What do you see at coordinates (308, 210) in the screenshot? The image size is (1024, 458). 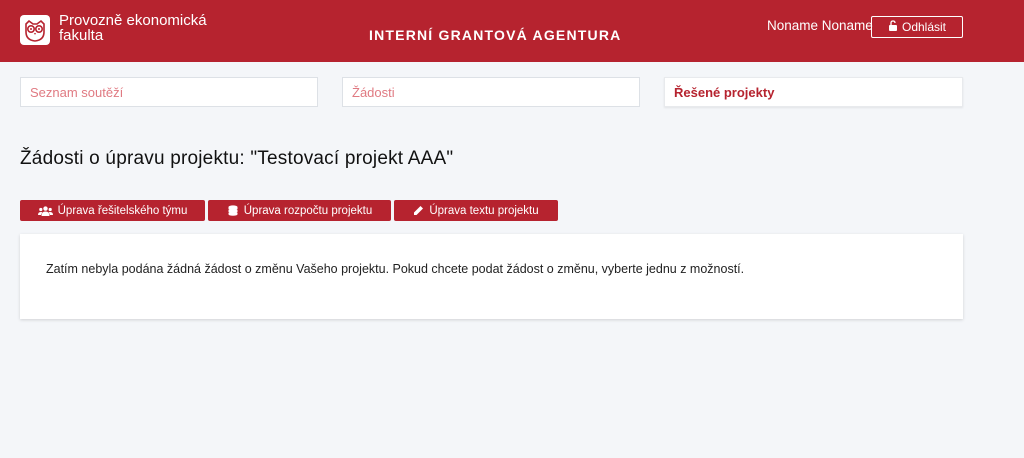 I see `edit-budget-label: Úprava rozpočtu projektu` at bounding box center [308, 210].